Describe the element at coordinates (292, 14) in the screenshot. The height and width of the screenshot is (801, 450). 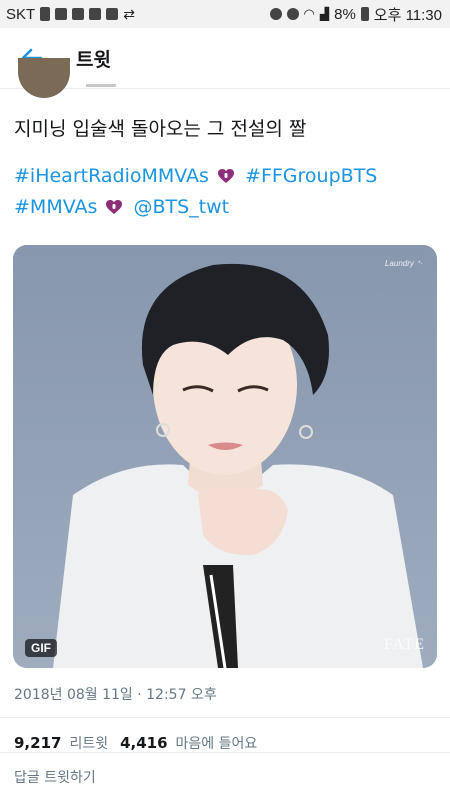
I see `alarm-icon` at that location.